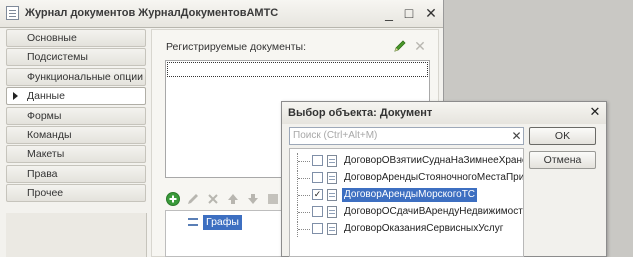 Image resolution: width=633 pixels, height=257 pixels. Describe the element at coordinates (444, 113) in the screenshot. I see `dialog-titlebar: Выбор объекта: Документ ✕` at that location.